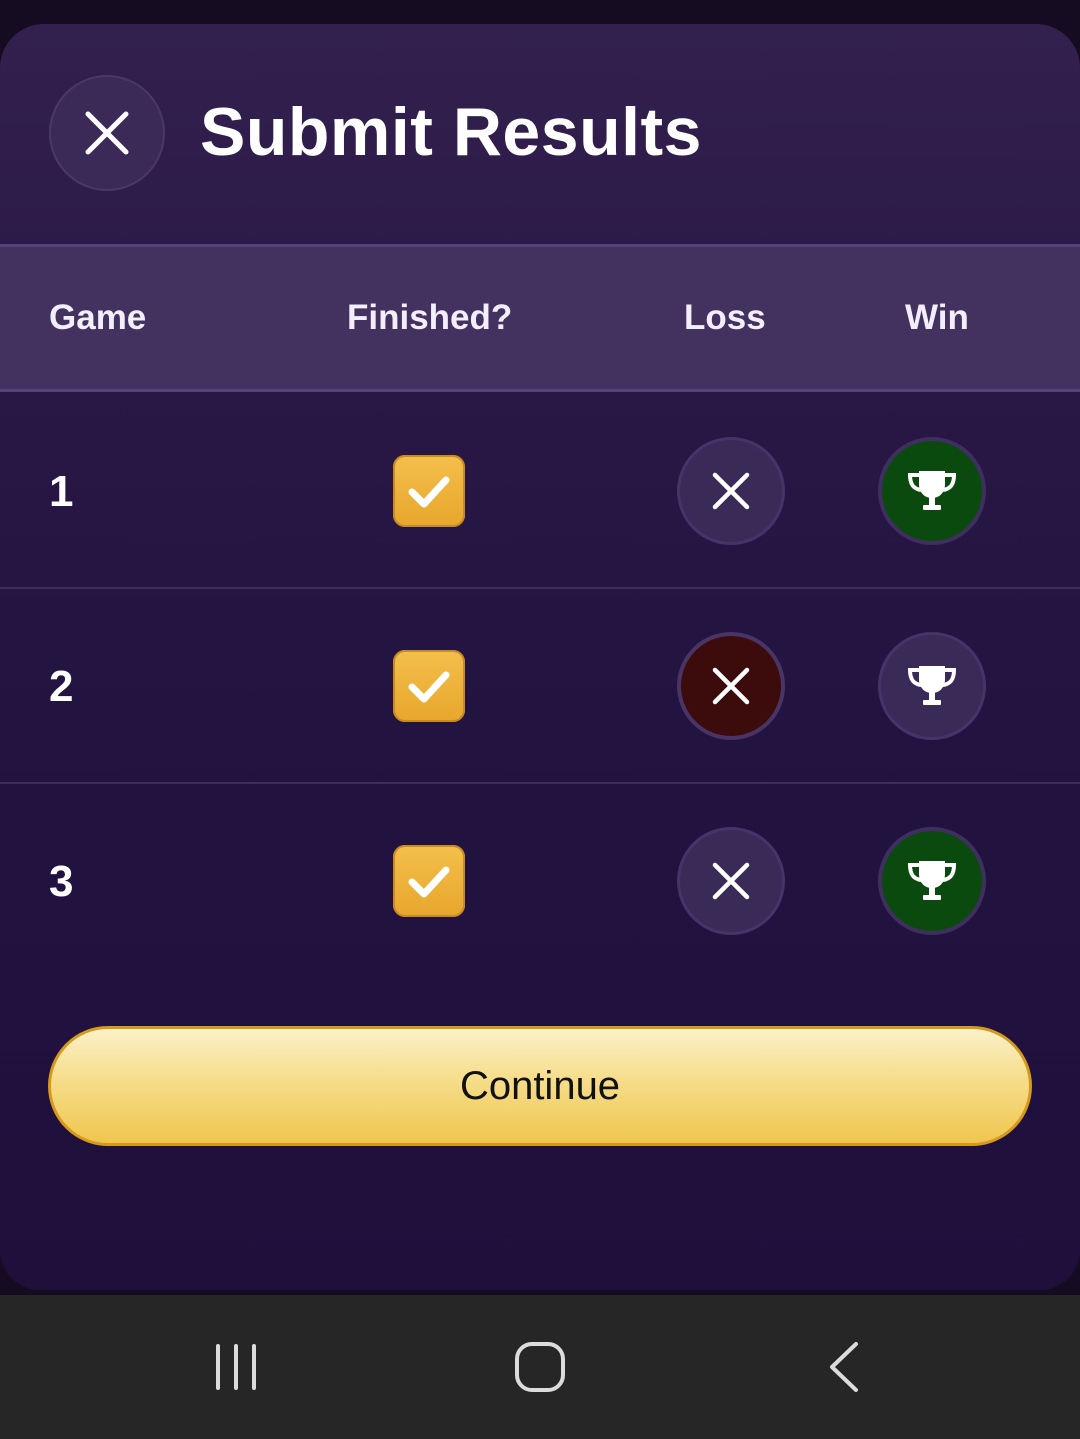 Image resolution: width=1080 pixels, height=1439 pixels. Describe the element at coordinates (540, 318) in the screenshot. I see `table-header: Game Finished? Loss Win` at that location.